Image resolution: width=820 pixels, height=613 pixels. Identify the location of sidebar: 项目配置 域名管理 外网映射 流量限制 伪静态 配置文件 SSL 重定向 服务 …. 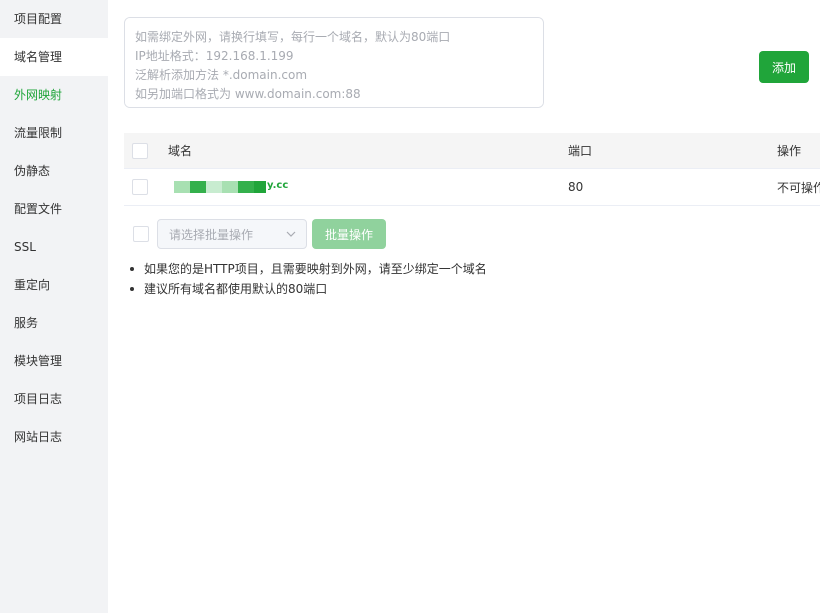
(54, 306).